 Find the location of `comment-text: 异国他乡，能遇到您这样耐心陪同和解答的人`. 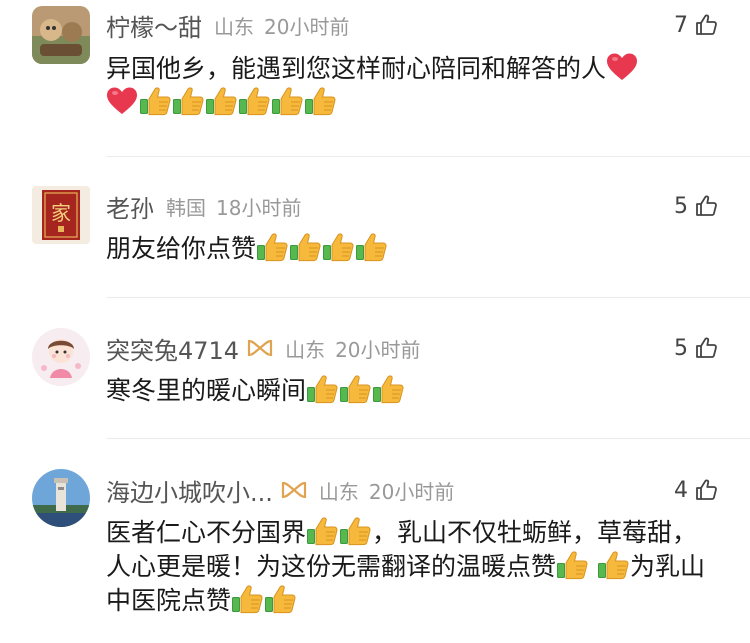

comment-text: 异国他乡，能遇到您这样耐心陪同和解答的人 is located at coordinates (413, 86).